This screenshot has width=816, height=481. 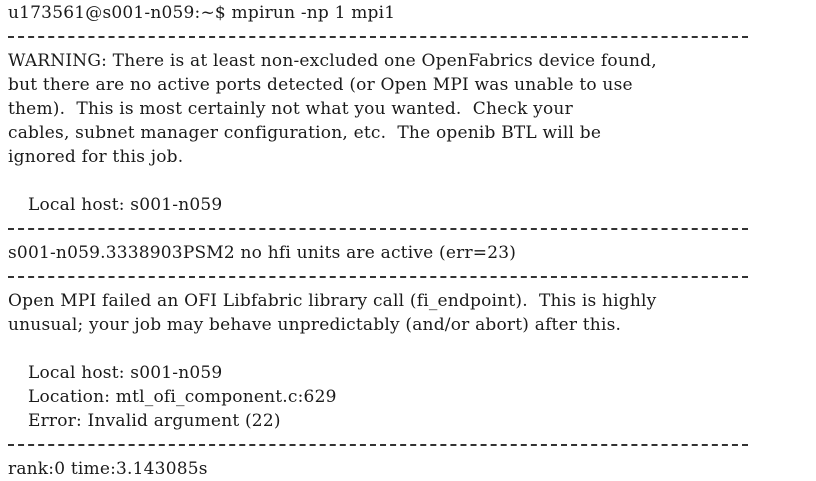 I want to click on result-line: rank:0 time:3.143085s, so click(x=108, y=469).